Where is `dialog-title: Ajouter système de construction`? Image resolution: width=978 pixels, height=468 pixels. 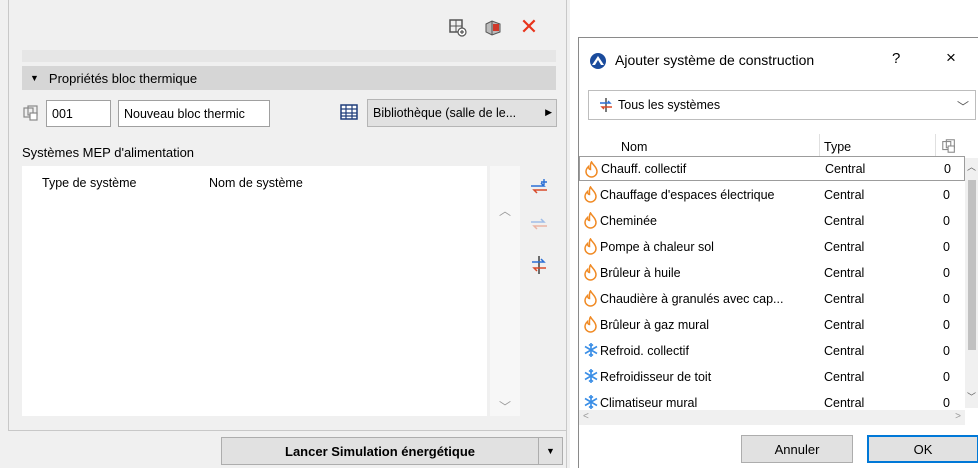 dialog-title: Ajouter système de construction is located at coordinates (715, 60).